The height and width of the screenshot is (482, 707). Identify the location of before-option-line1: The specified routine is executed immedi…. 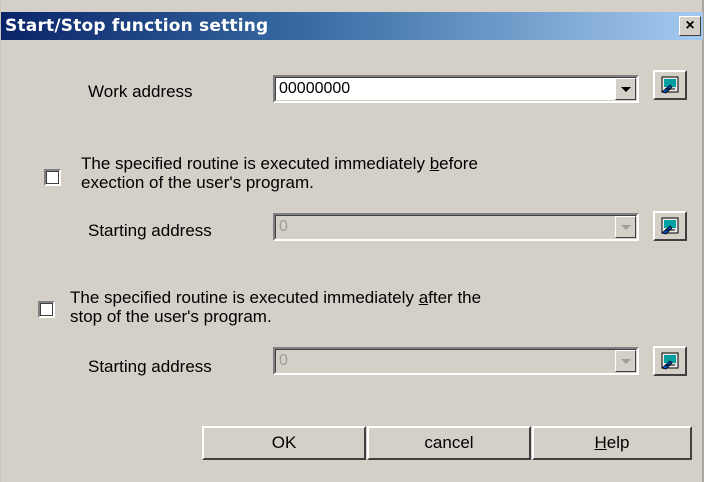
(279, 164).